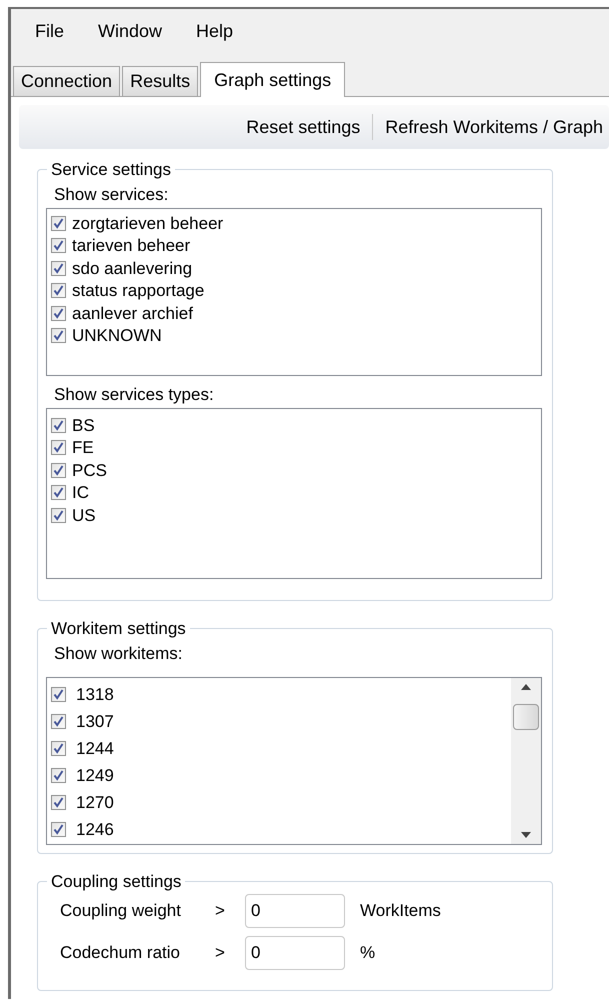 This screenshot has height=1000, width=609. I want to click on scroll-up-icon, so click(526, 687).